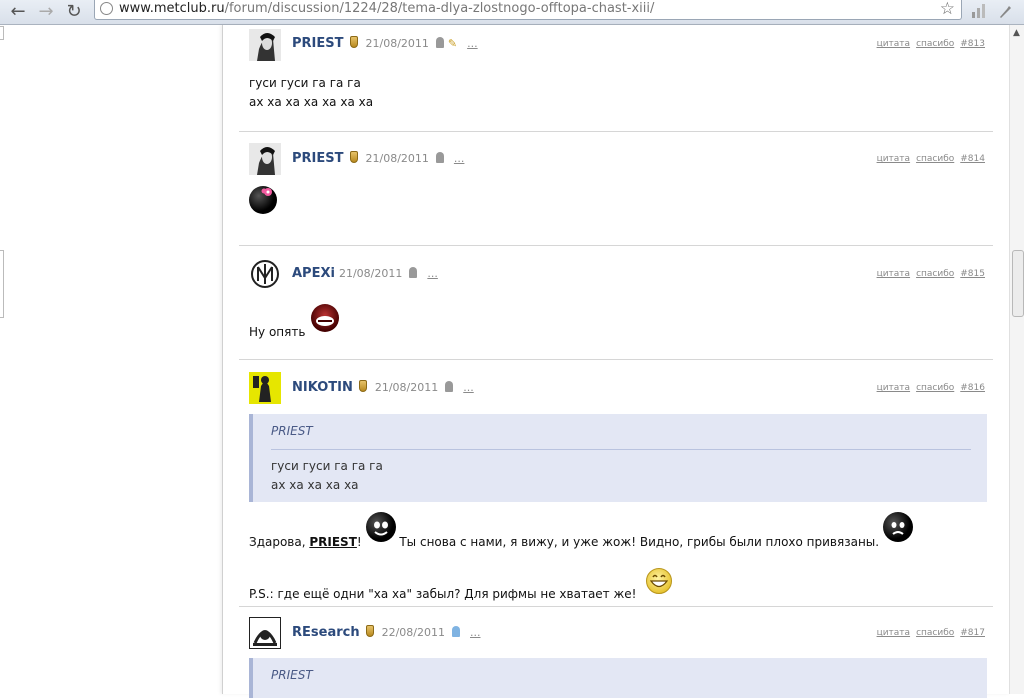 Image resolution: width=1024 pixels, height=698 pixels. Describe the element at coordinates (452, 43) in the screenshot. I see `pencil-icon: ✎` at that location.